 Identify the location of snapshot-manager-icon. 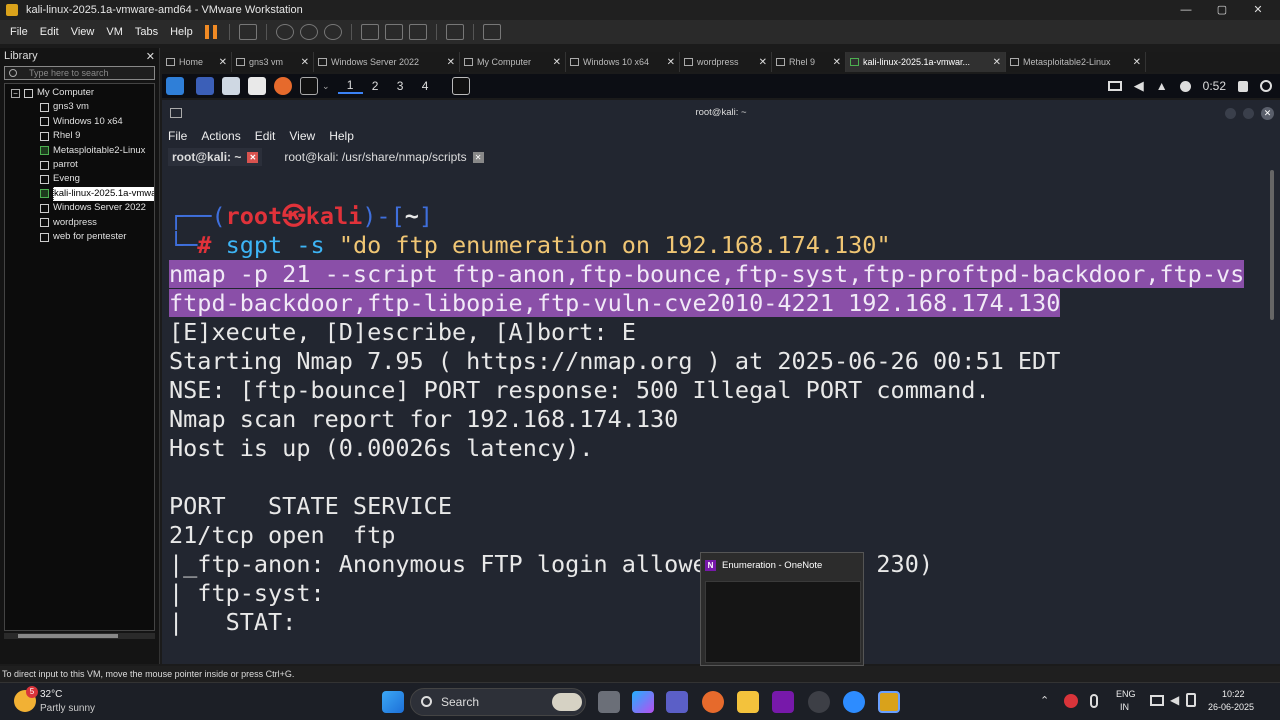
(332, 32).